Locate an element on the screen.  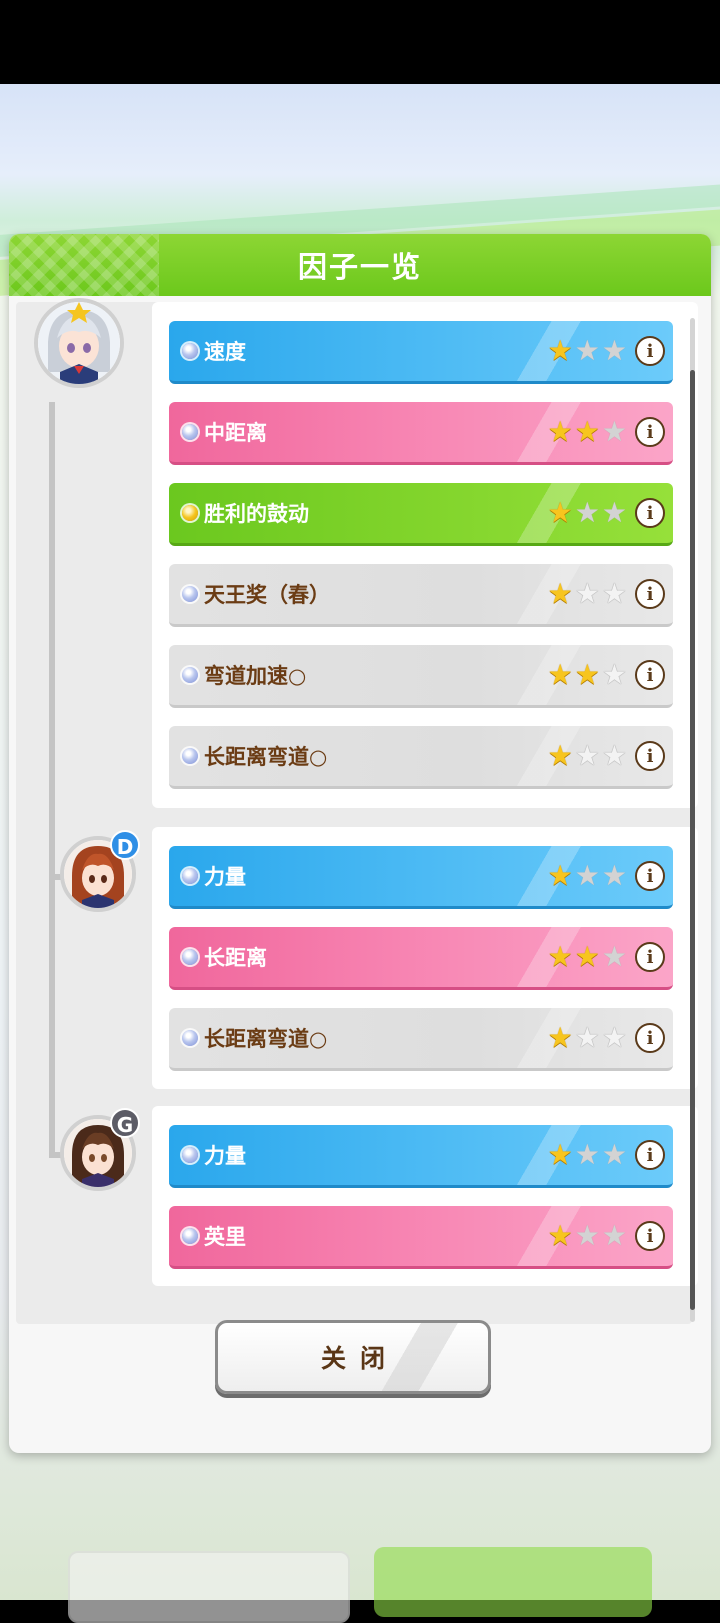
close-button: 关闭 is located at coordinates (353, 1357).